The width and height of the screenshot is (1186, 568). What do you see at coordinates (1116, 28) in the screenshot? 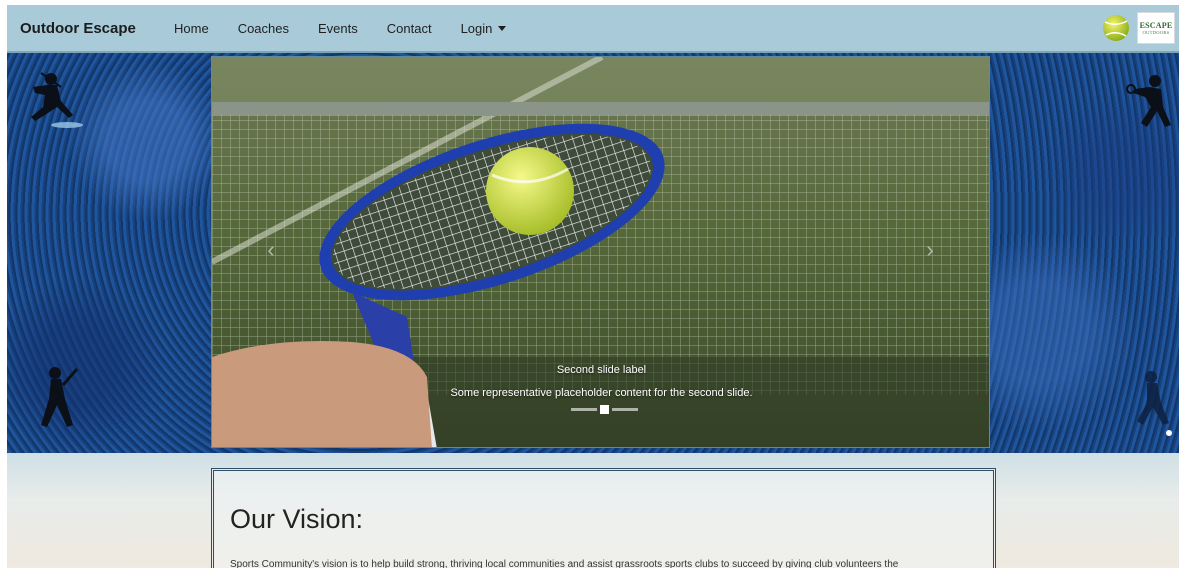
I see `tennis-ball-icon` at bounding box center [1116, 28].